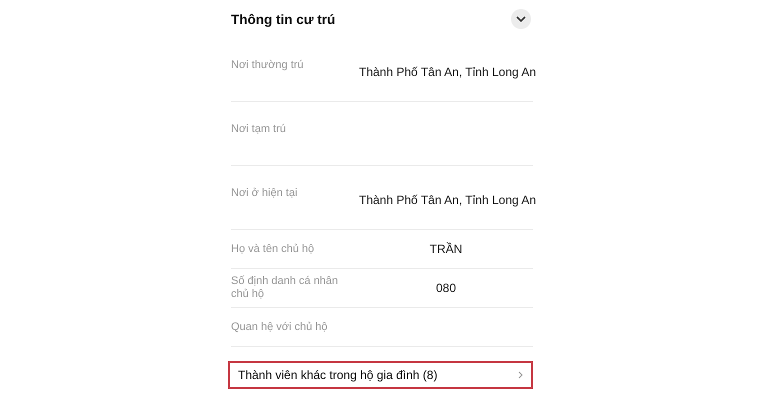 The width and height of the screenshot is (762, 400). Describe the element at coordinates (285, 288) in the screenshot. I see `field-label: Số định danh cá nhân chủ hộ` at that location.